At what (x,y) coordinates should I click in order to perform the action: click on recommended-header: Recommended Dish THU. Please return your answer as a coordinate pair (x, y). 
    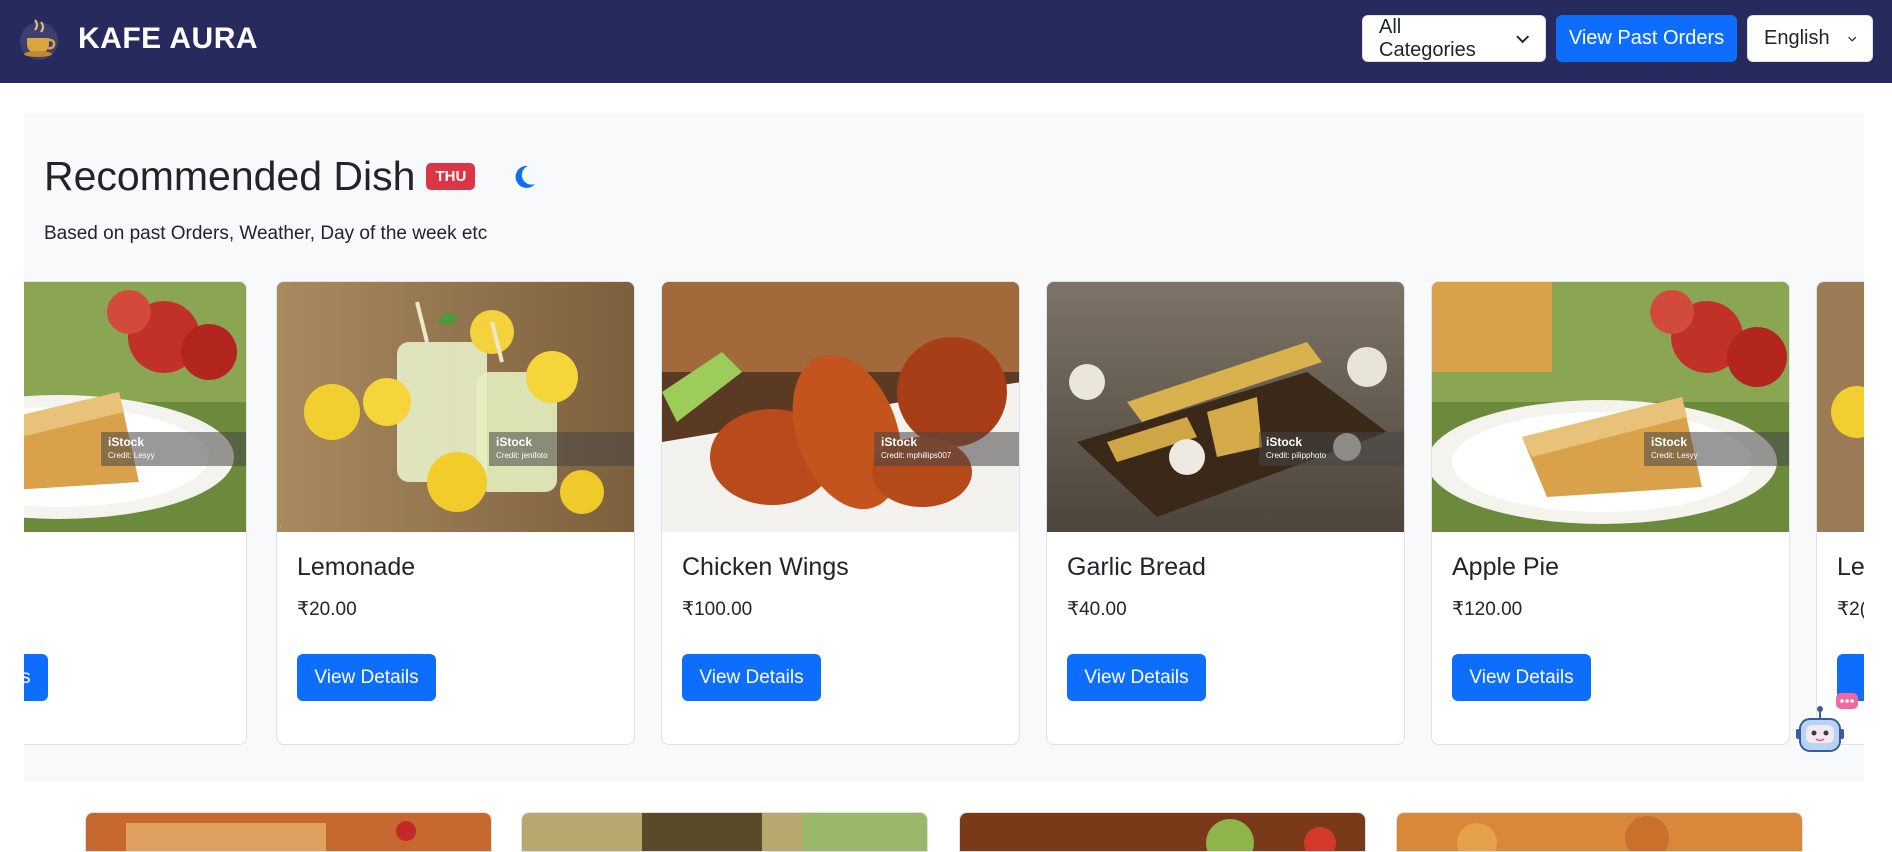
    Looking at the image, I should click on (291, 176).